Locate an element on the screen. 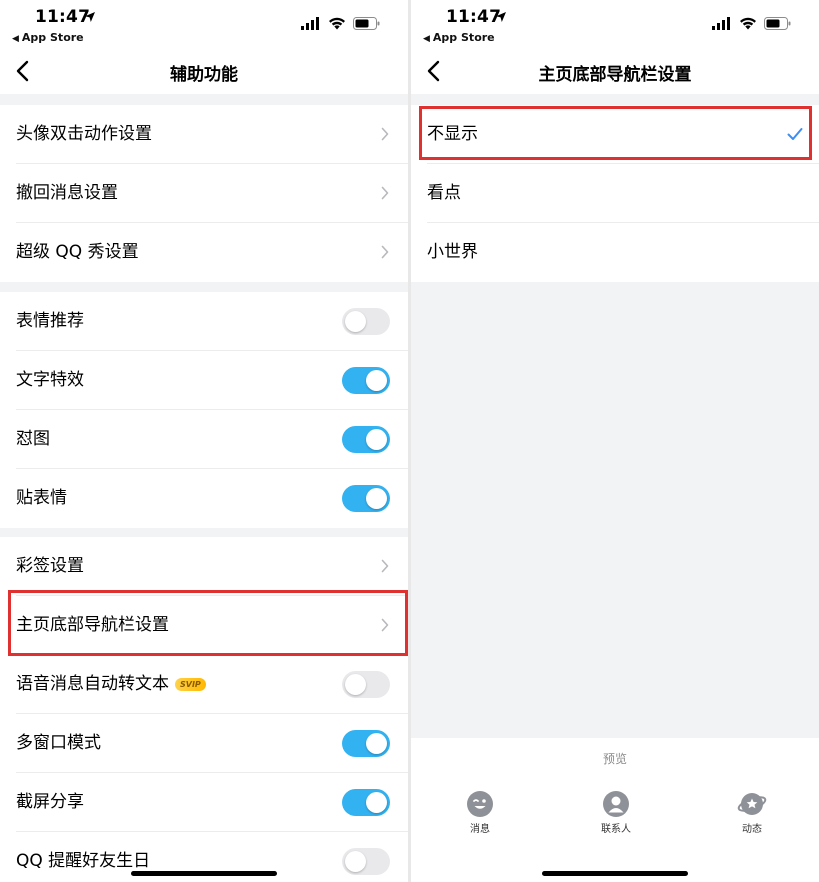 The width and height of the screenshot is (819, 882). sticker-recommend-toggle is located at coordinates (366, 321).